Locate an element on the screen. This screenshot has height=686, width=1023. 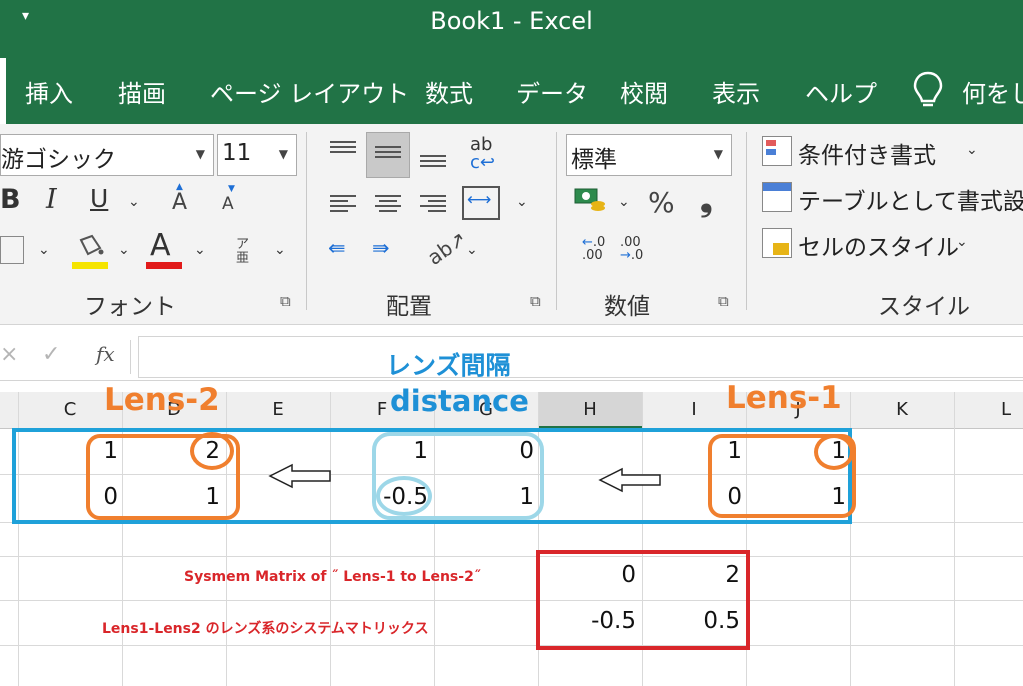
column-header-h: H is located at coordinates (590, 410).